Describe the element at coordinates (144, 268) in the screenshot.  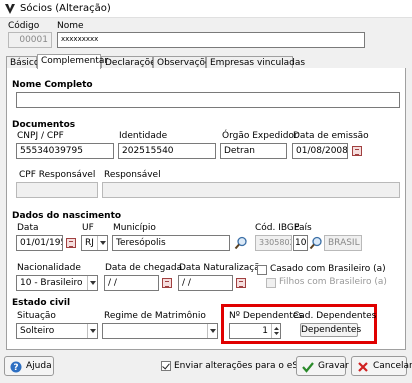
I see `data-chegada-label: Data de chegada` at that location.